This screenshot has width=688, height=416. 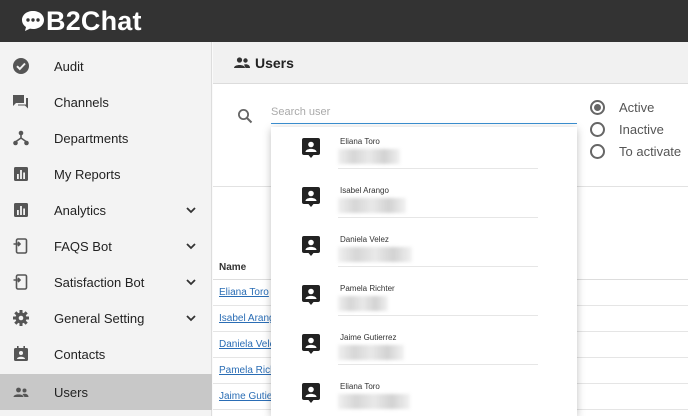 What do you see at coordinates (91, 138) in the screenshot?
I see `sidebar-item-label: Departments` at bounding box center [91, 138].